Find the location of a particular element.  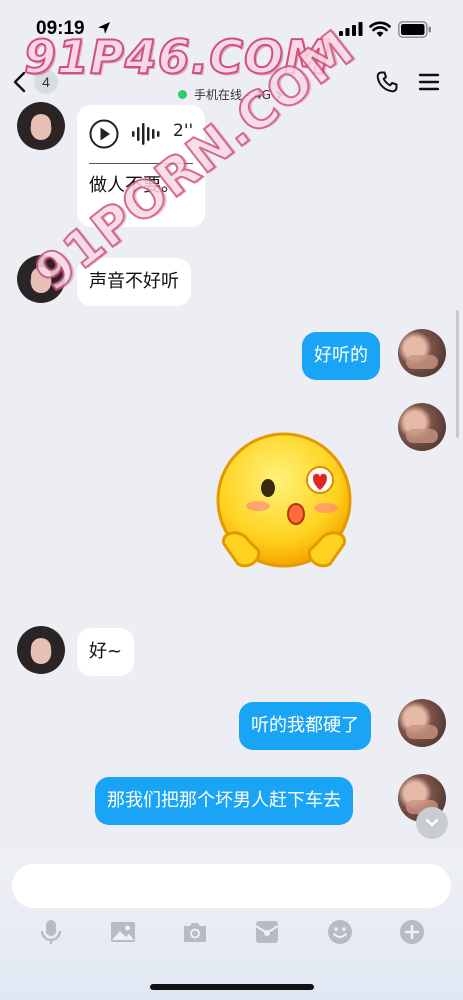

cellular-signal-icon is located at coordinates (351, 29).